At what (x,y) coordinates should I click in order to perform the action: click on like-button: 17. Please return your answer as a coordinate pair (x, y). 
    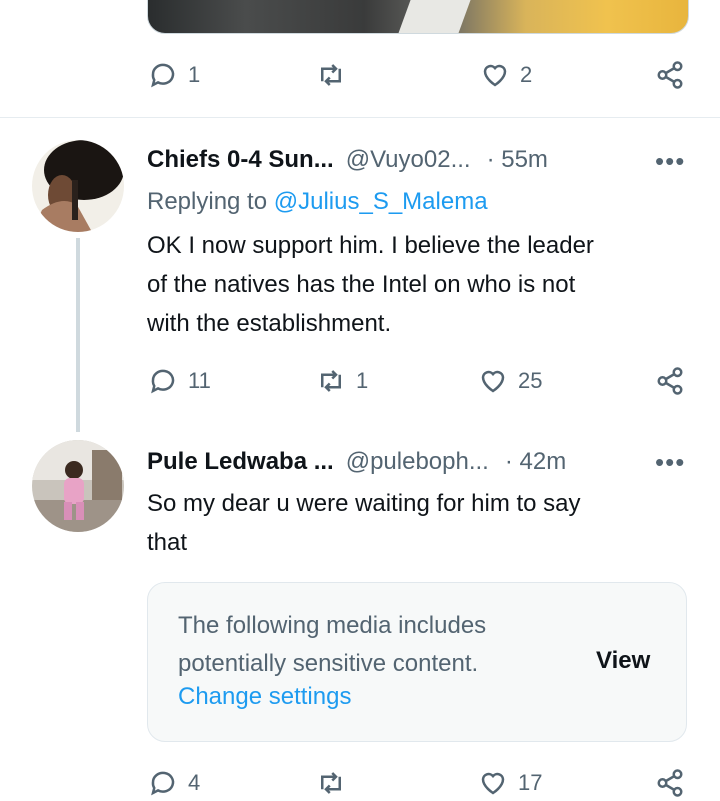
    Looking at the image, I should click on (510, 783).